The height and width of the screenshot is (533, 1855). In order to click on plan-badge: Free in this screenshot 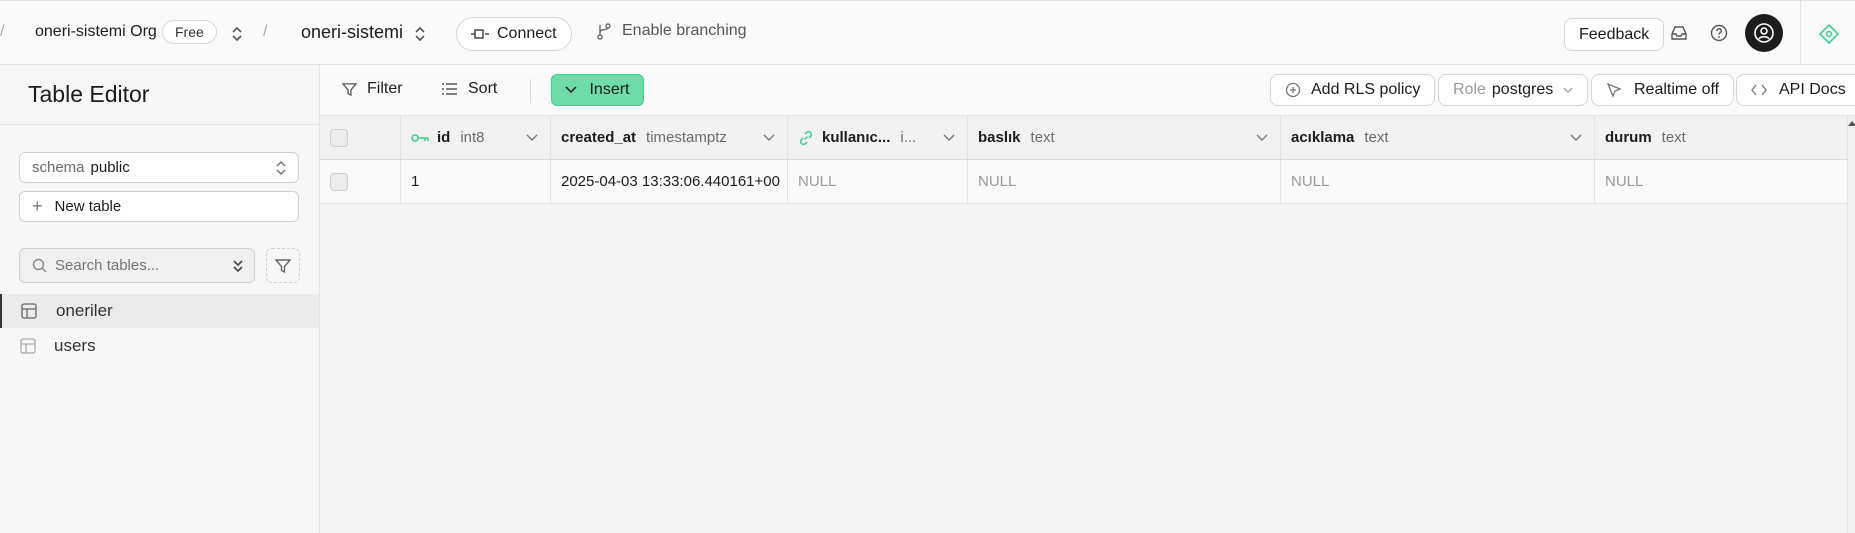, I will do `click(189, 32)`.